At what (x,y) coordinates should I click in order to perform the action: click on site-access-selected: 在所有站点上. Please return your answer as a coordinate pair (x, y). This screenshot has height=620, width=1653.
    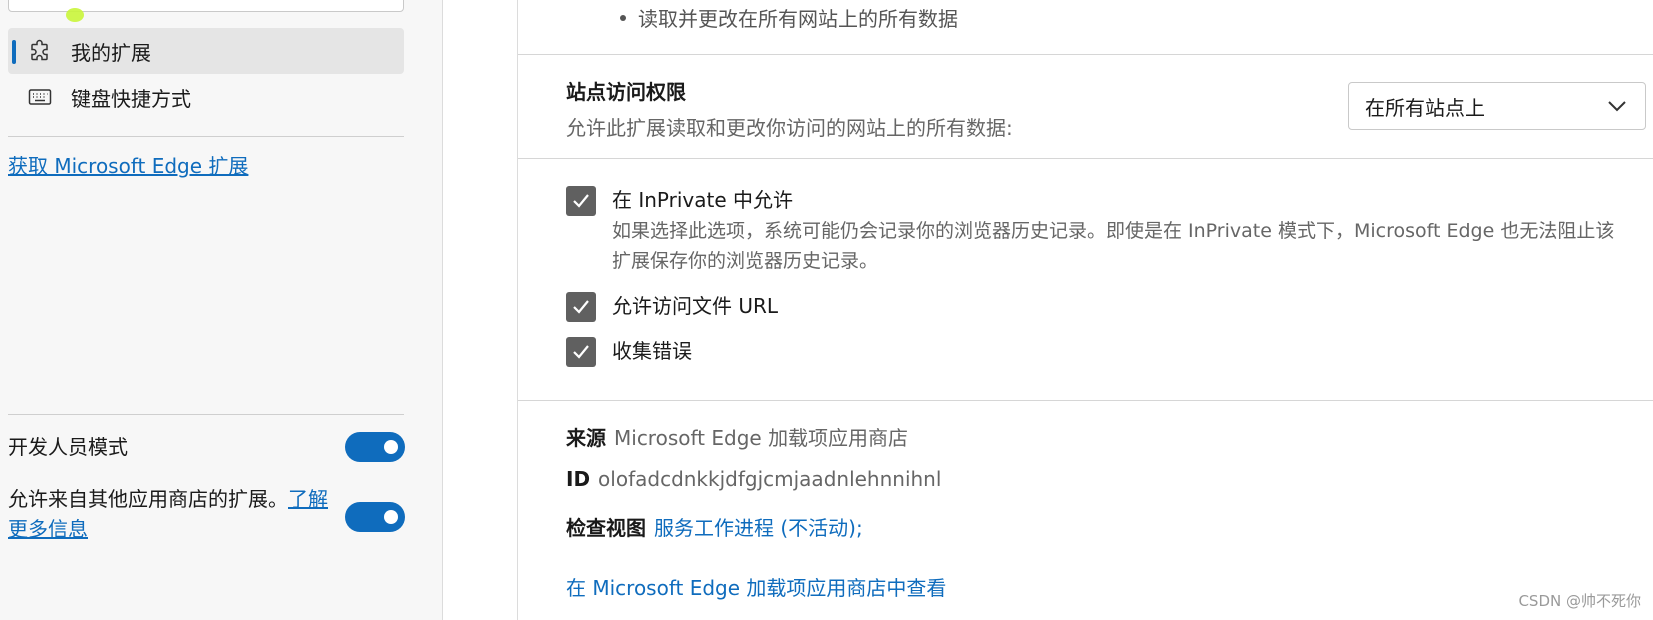
    Looking at the image, I should click on (1425, 107).